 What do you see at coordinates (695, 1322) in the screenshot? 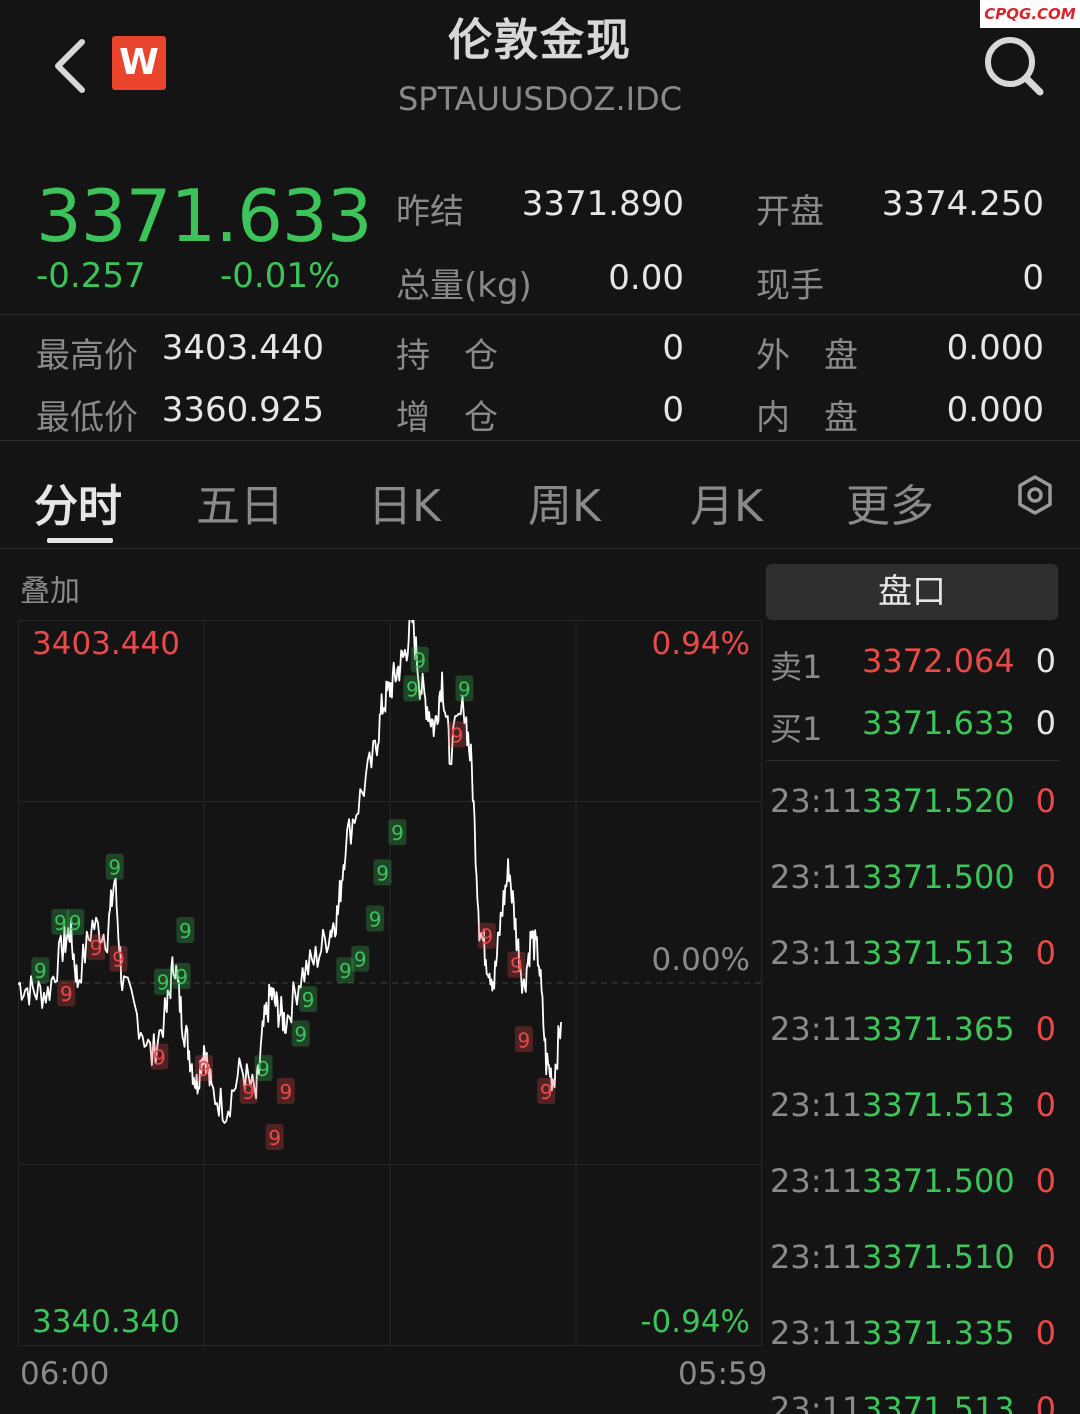
I see `pct-bottom-label: -0.94%` at bounding box center [695, 1322].